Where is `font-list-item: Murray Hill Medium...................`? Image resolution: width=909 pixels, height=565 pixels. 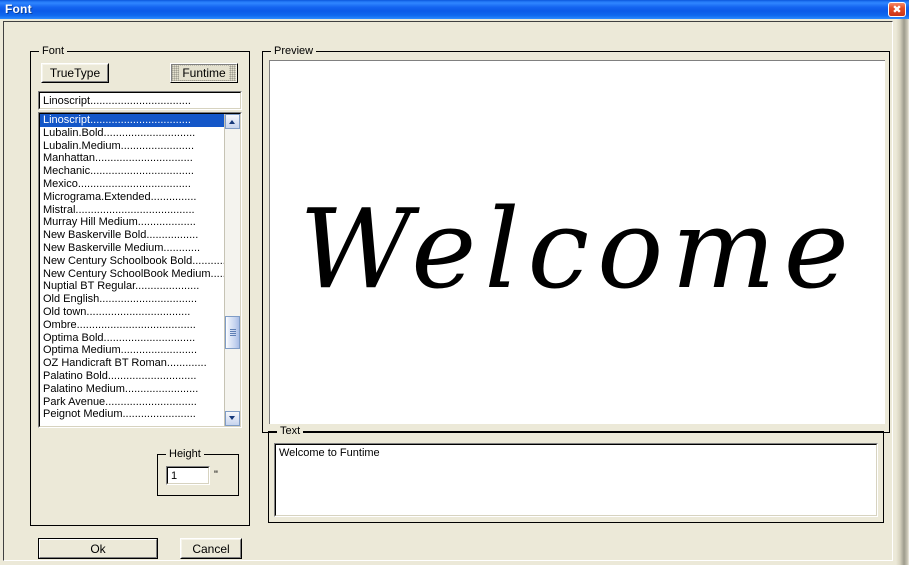
font-list-item: Murray Hill Medium................... is located at coordinates (133, 222).